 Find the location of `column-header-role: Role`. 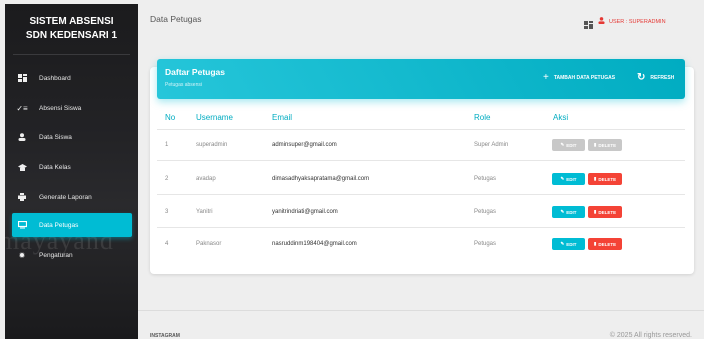

column-header-role: Role is located at coordinates (482, 117).